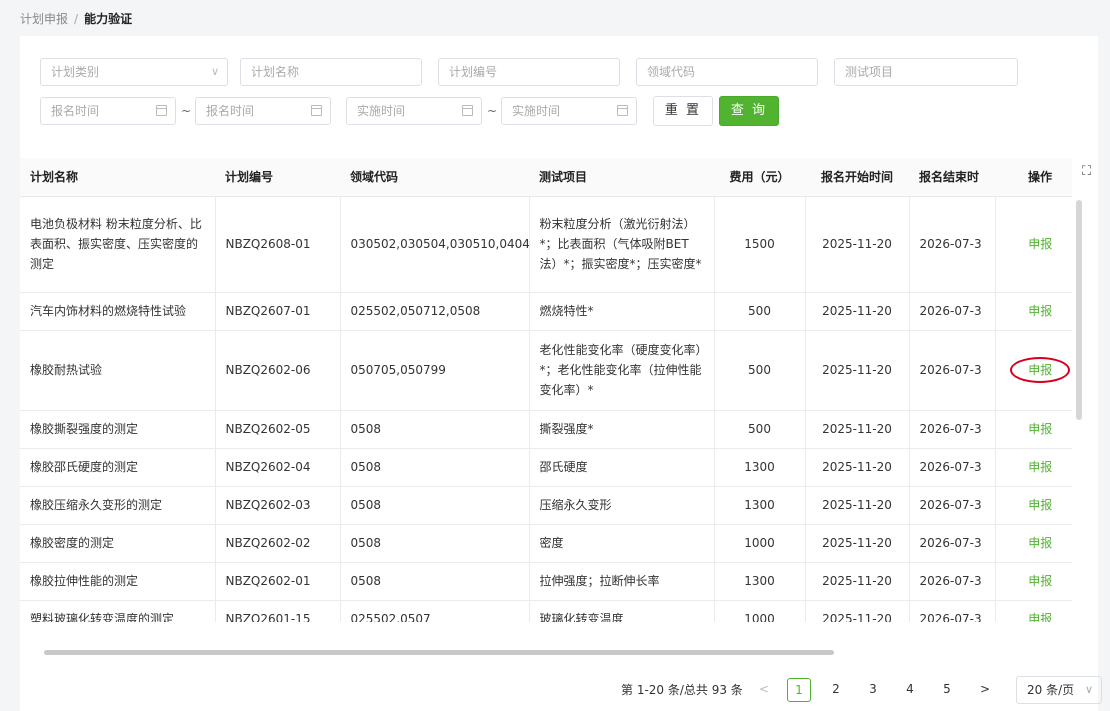 The width and height of the screenshot is (1110, 711). I want to click on cell-plan-no: NBZQ2602-06, so click(278, 370).